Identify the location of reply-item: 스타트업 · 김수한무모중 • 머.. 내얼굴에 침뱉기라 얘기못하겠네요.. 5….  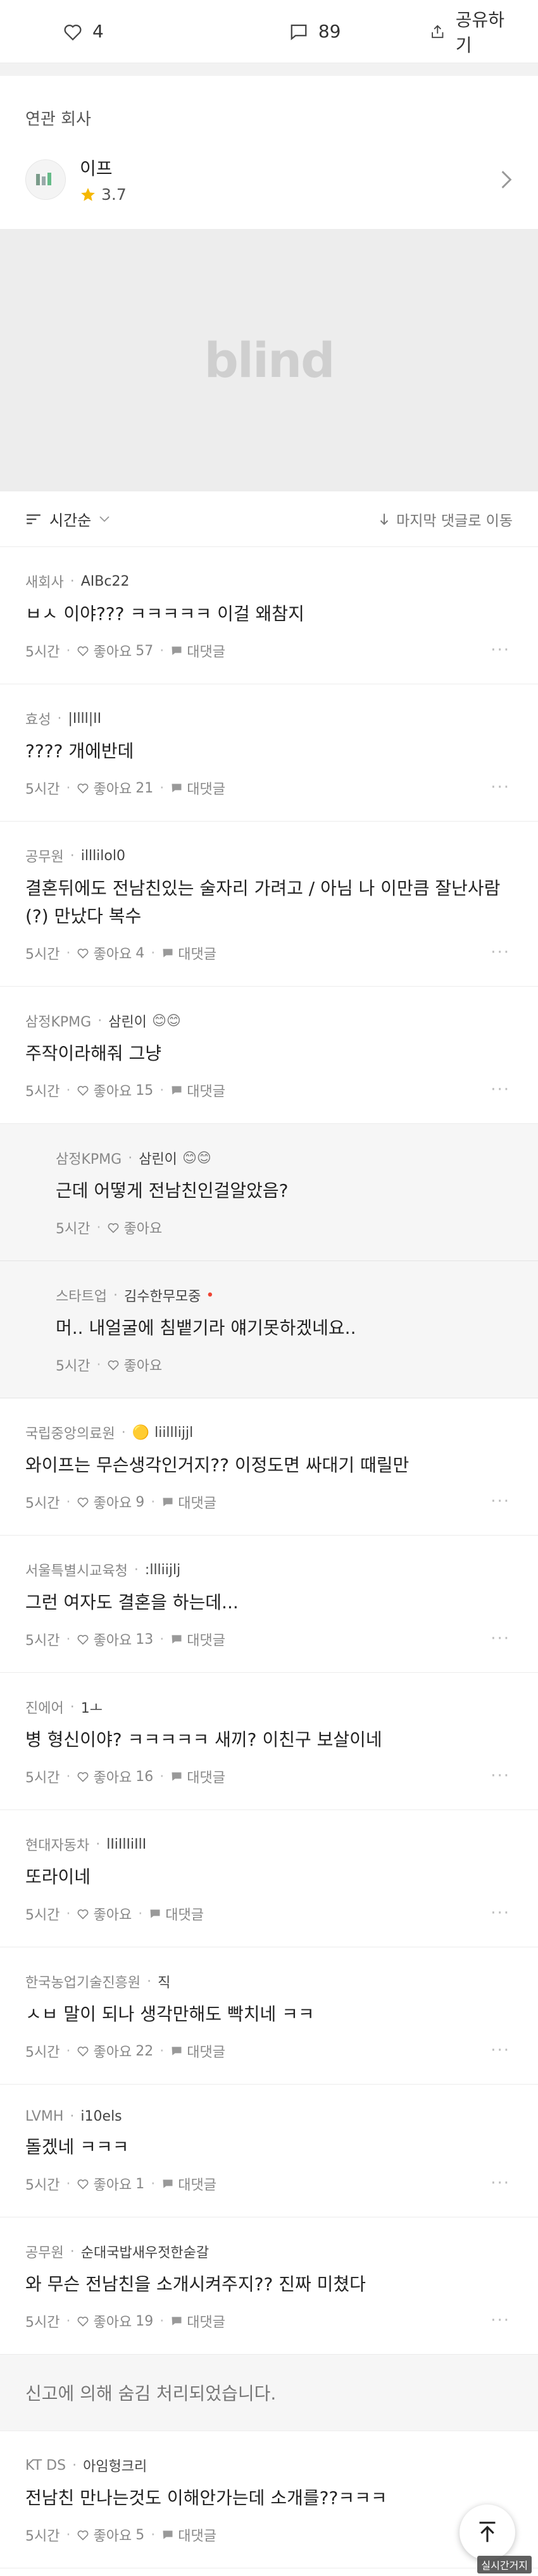
(269, 1329).